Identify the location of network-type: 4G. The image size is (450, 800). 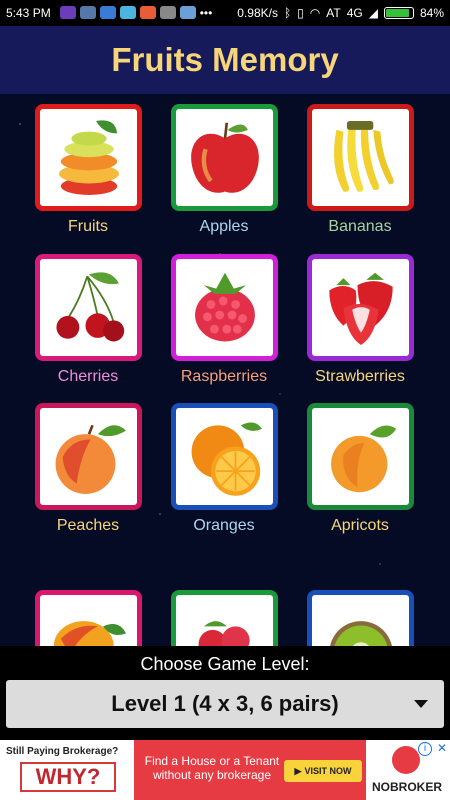
(354, 13).